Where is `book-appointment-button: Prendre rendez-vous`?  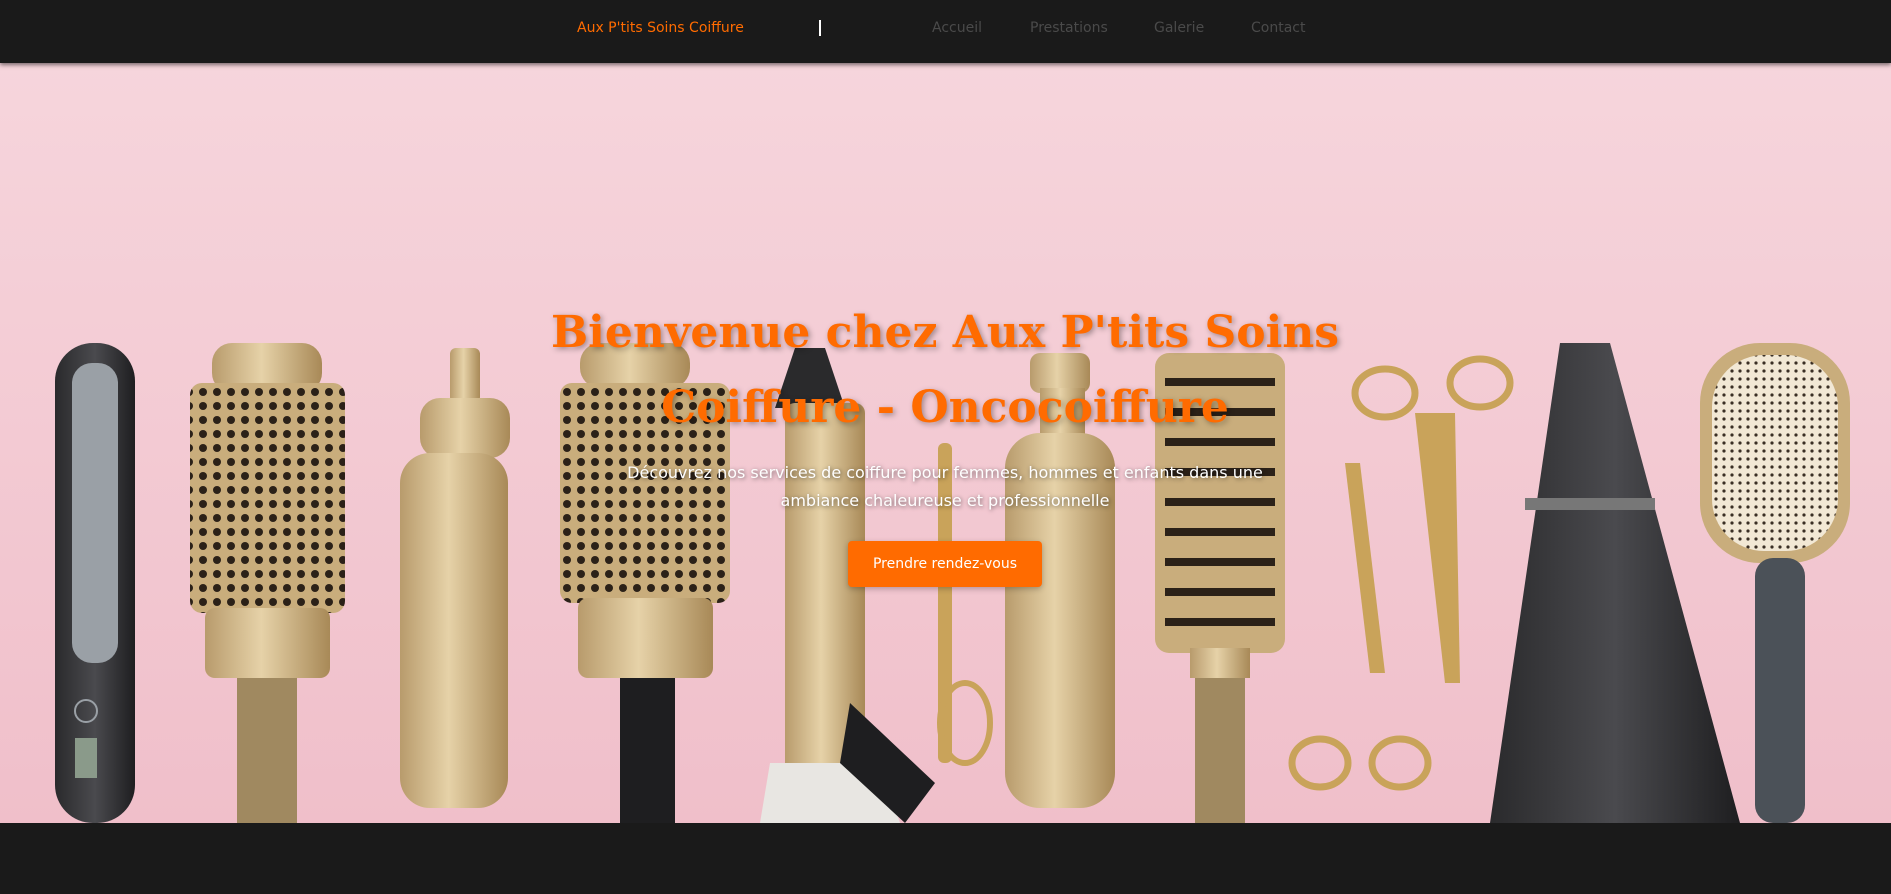
book-appointment-button: Prendre rendez-vous is located at coordinates (944, 564).